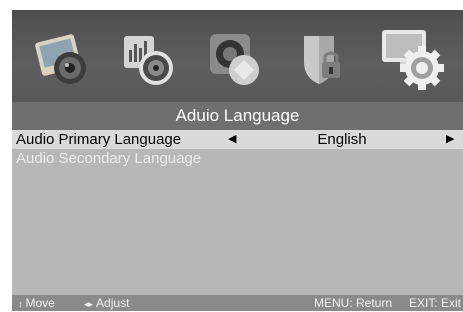  What do you see at coordinates (237, 139) in the screenshot?
I see `audio-primary-language-row: Audio Primary Language ◀ English ▶` at bounding box center [237, 139].